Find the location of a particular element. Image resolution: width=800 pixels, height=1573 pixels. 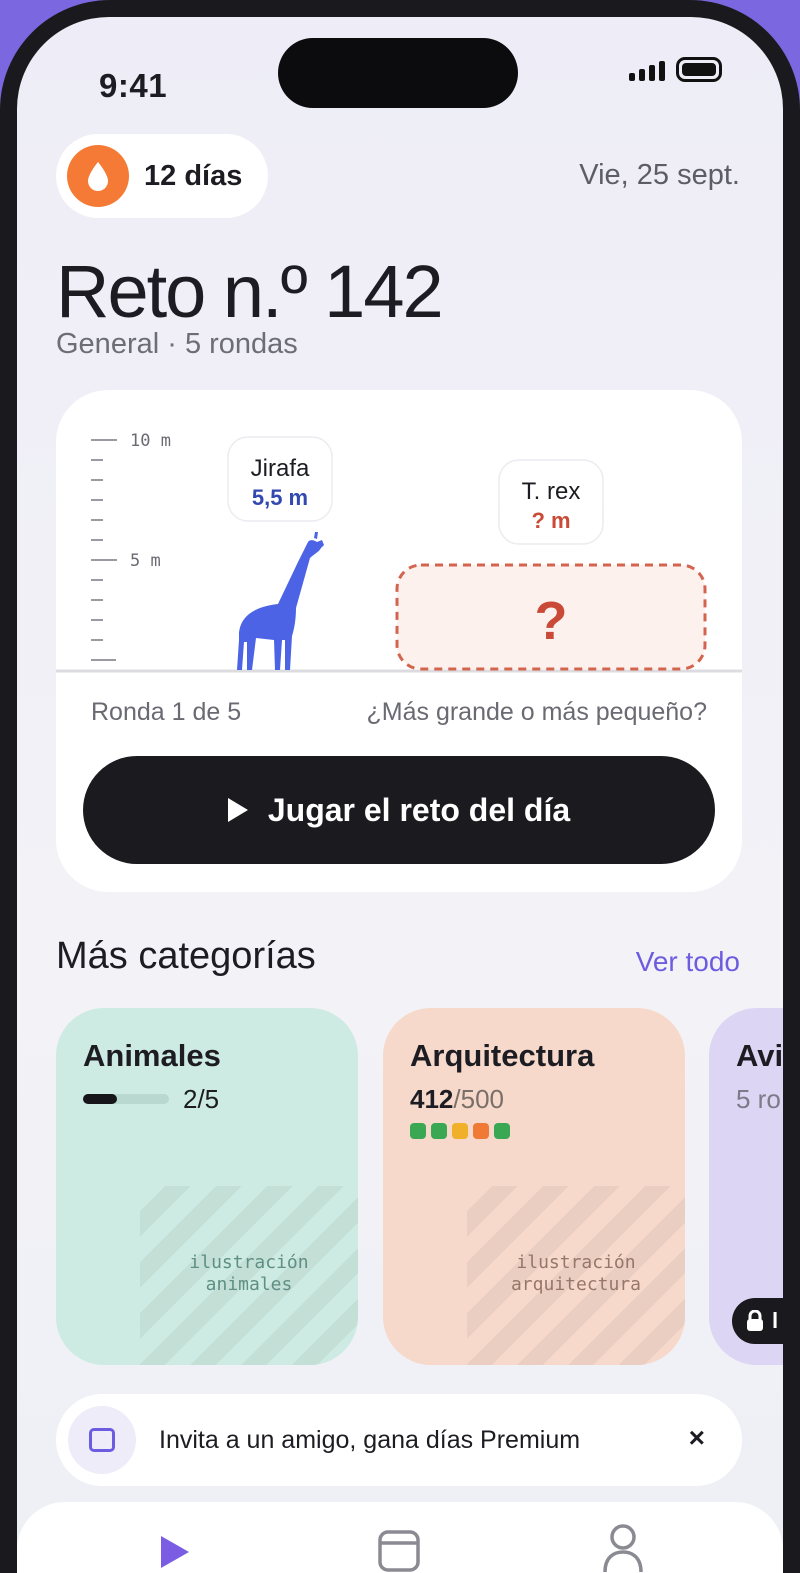

category-sub: 5 ro is located at coordinates (758, 1099).